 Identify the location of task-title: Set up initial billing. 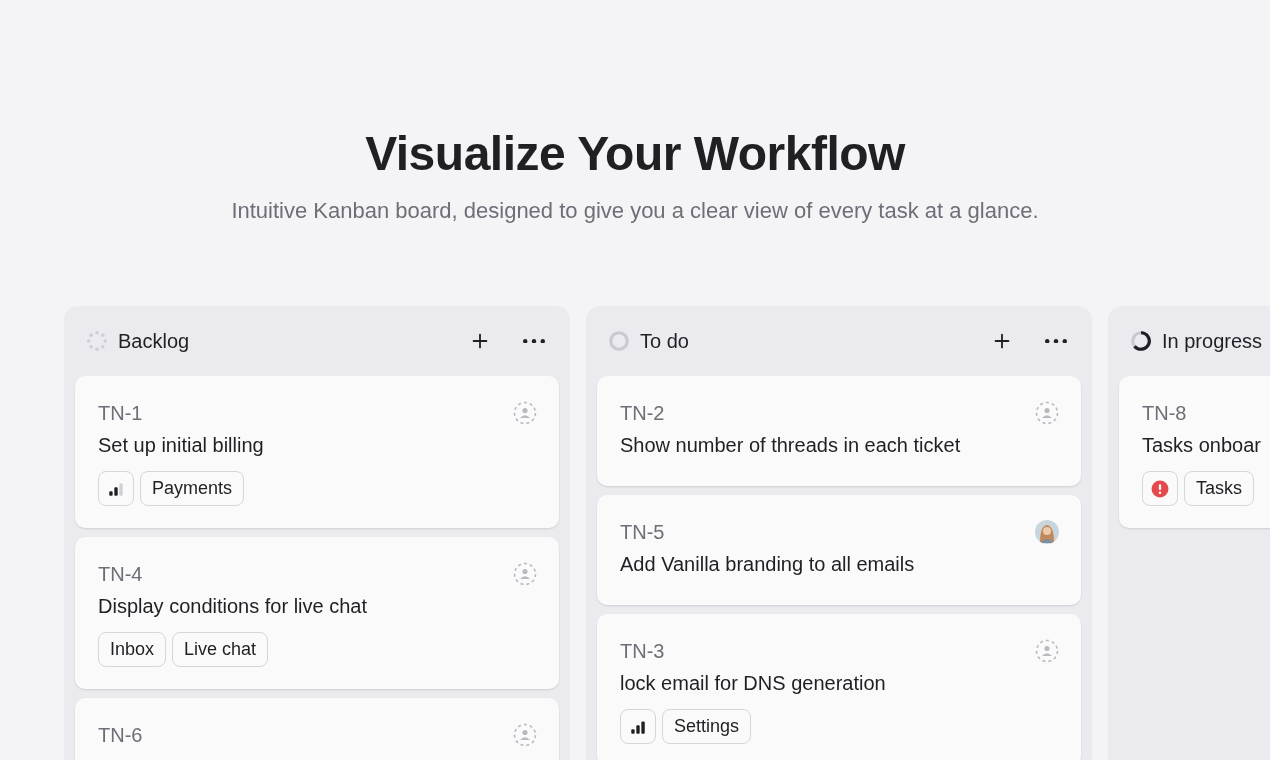
(181, 445).